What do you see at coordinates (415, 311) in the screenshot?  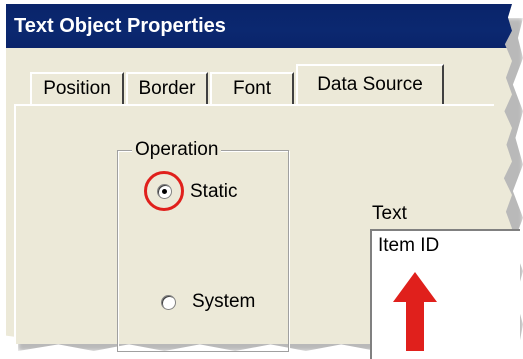 I see `arrow-up-icon` at bounding box center [415, 311].